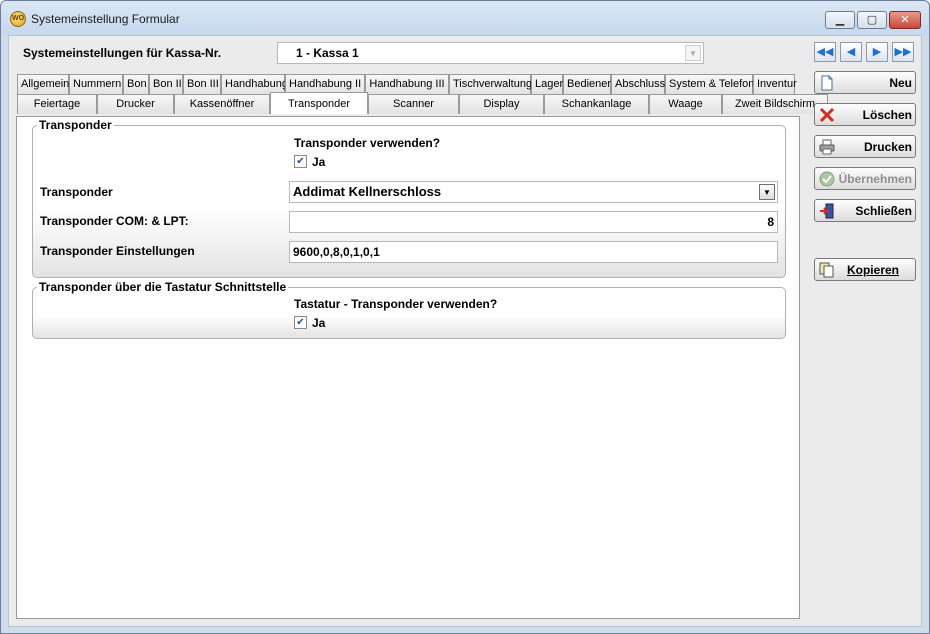 The width and height of the screenshot is (930, 634). I want to click on com-lpt-input: 8, so click(533, 222).